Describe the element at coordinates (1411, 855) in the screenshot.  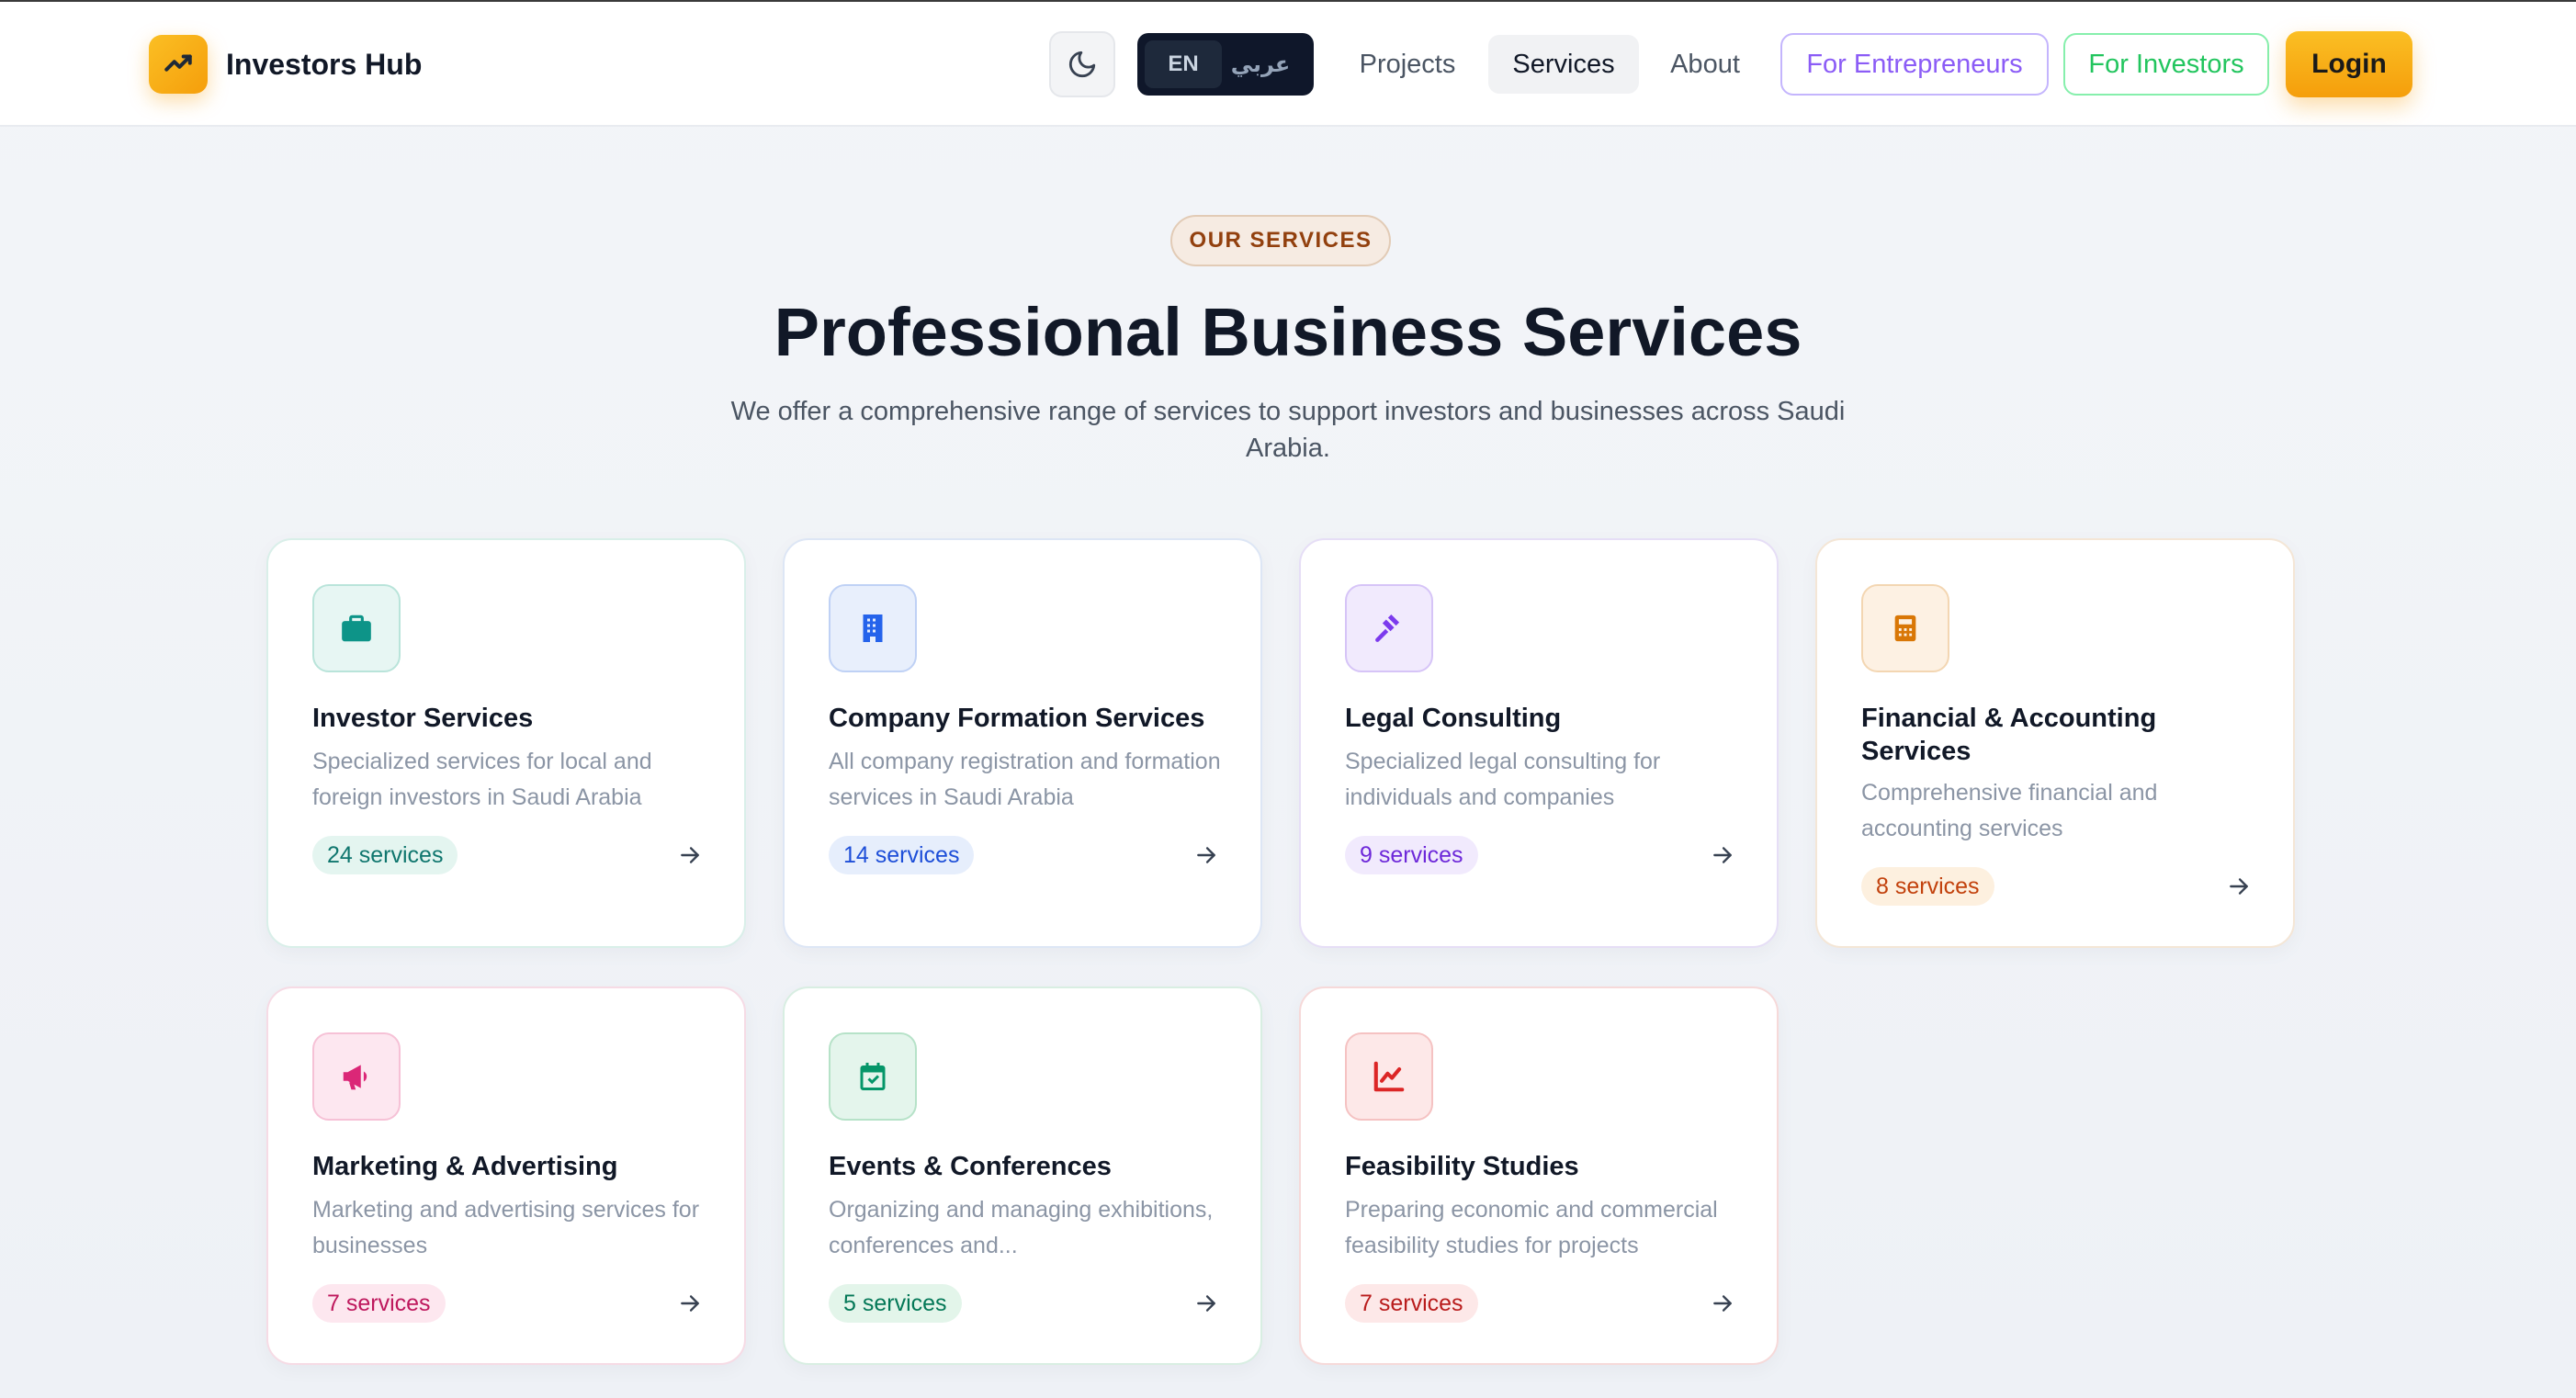
I see `service-count-badge: 9 services` at that location.